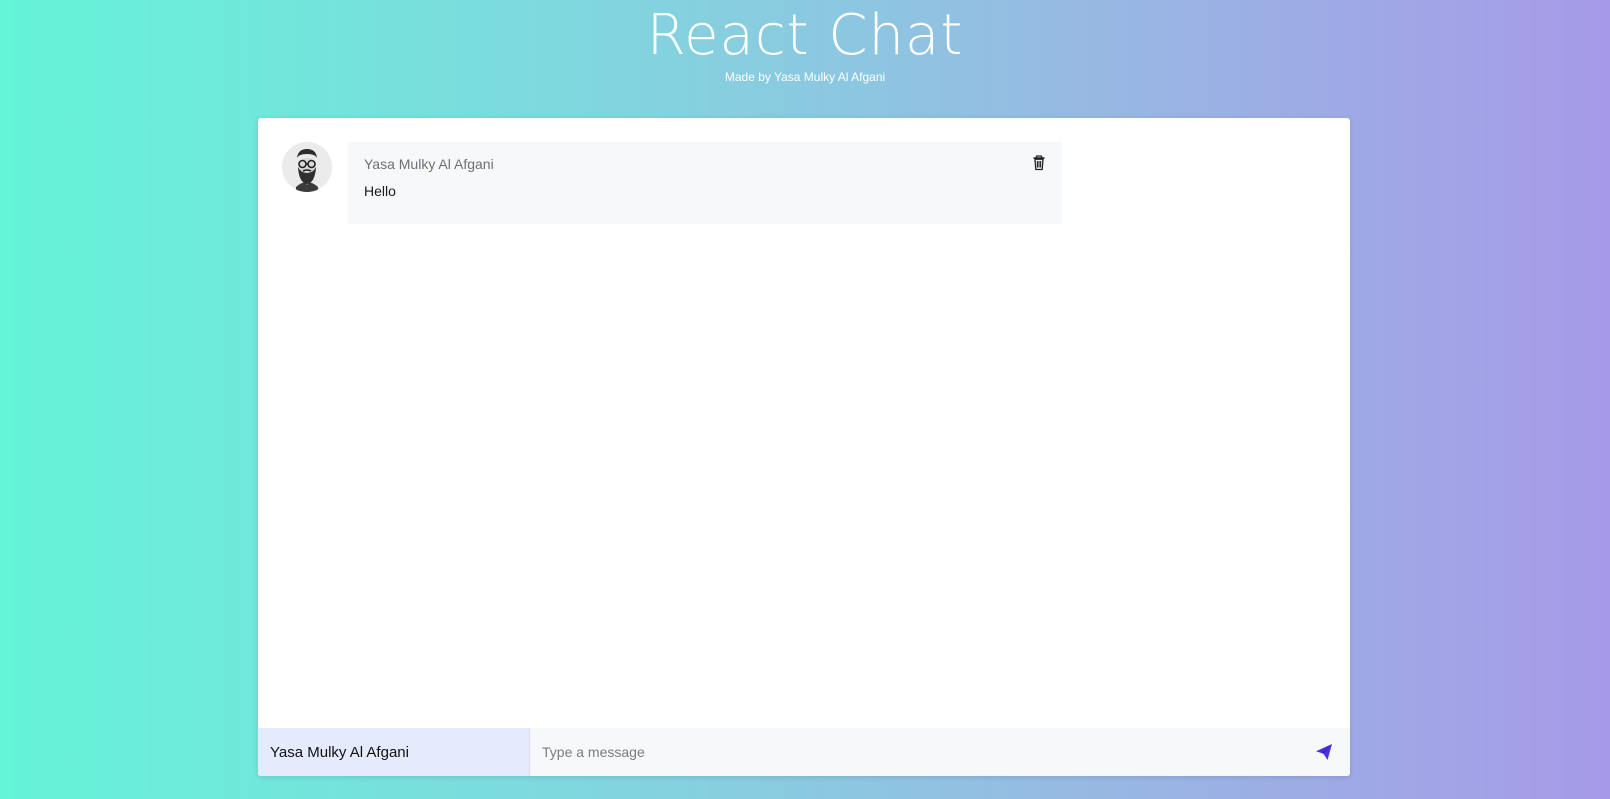 This screenshot has height=799, width=1610. I want to click on message-composer, so click(804, 752).